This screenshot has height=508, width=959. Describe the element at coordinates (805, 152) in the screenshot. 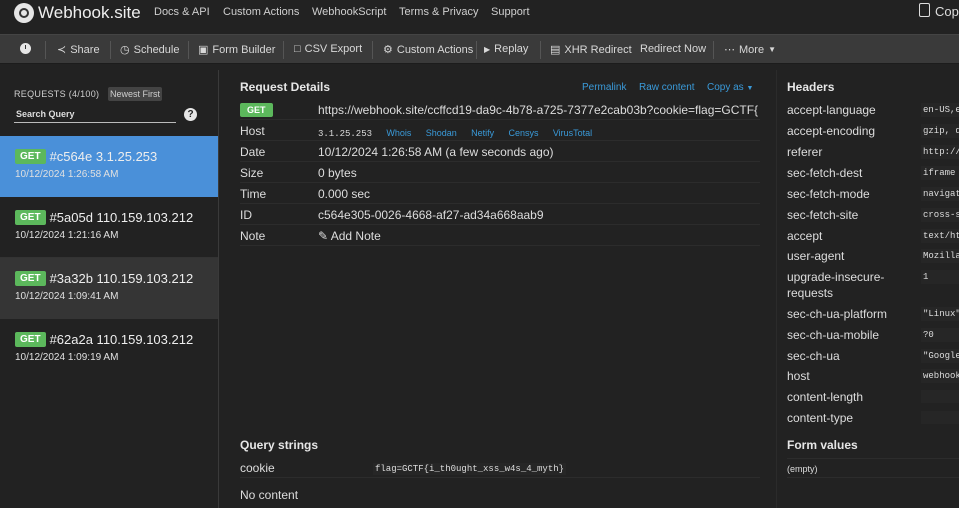

I see `header-key: referer` at that location.